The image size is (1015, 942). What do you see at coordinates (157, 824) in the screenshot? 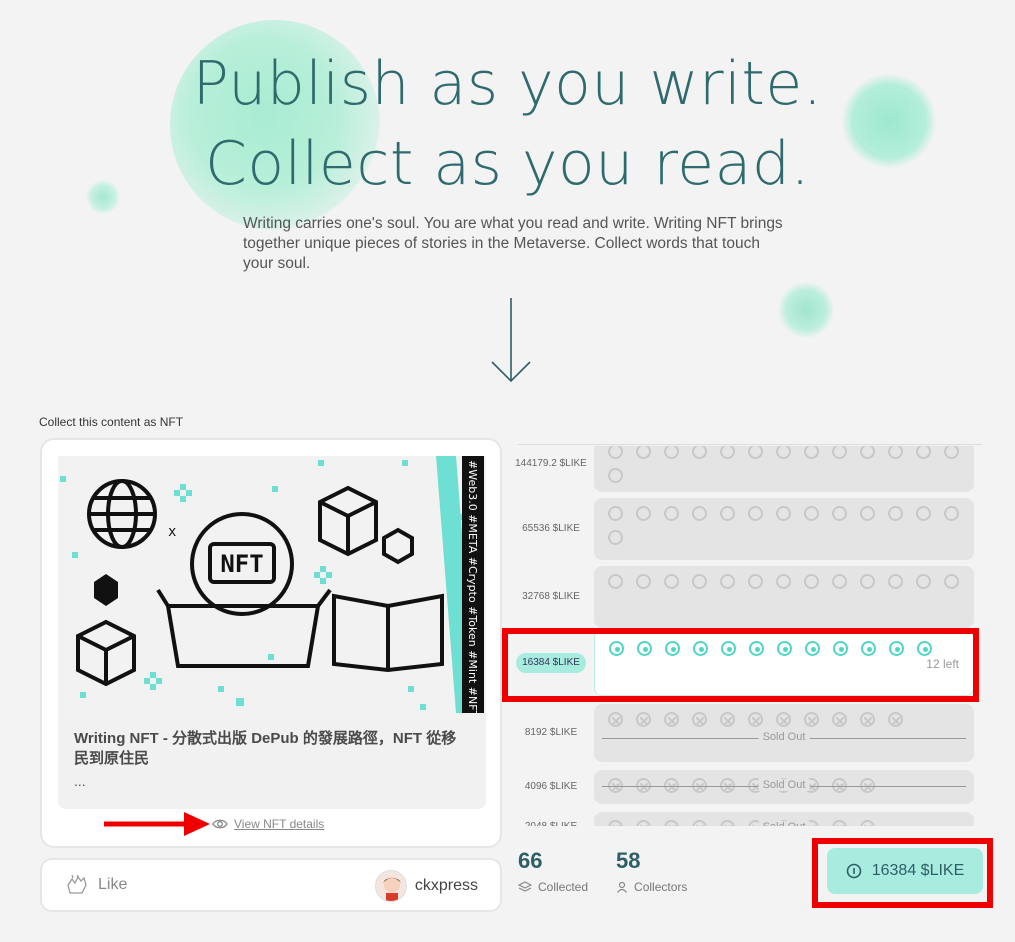
I see `annotation-arrow-icon` at bounding box center [157, 824].